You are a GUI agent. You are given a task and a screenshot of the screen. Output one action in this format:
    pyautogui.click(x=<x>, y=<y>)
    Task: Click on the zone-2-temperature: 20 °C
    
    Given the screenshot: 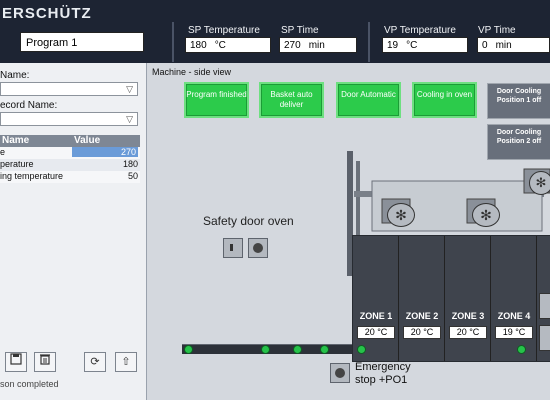 What is the action you would take?
    pyautogui.click(x=422, y=332)
    